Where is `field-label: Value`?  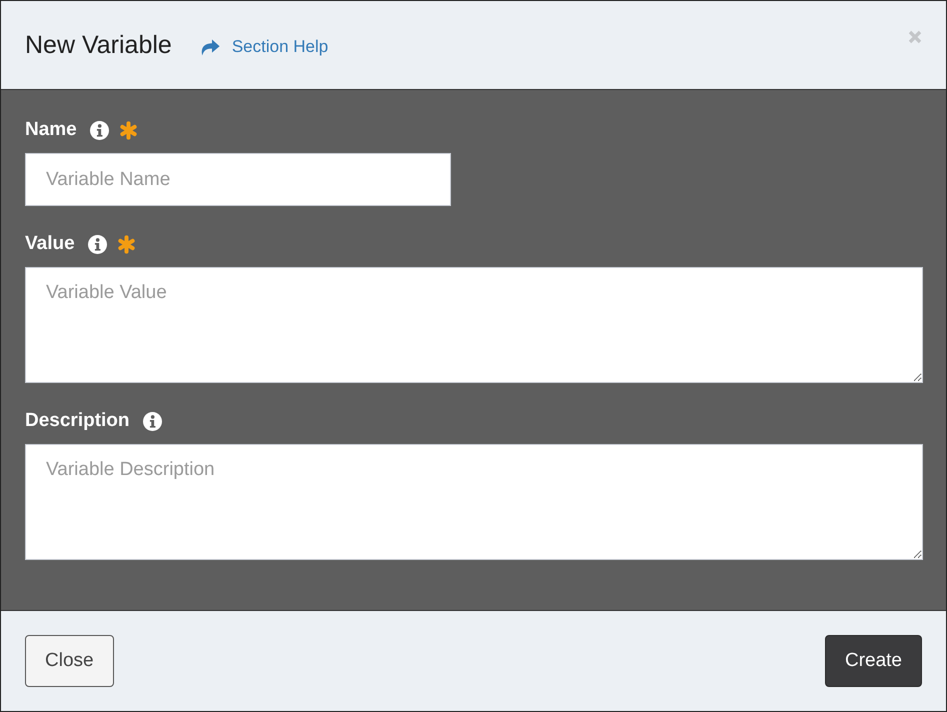
field-label: Value is located at coordinates (50, 244).